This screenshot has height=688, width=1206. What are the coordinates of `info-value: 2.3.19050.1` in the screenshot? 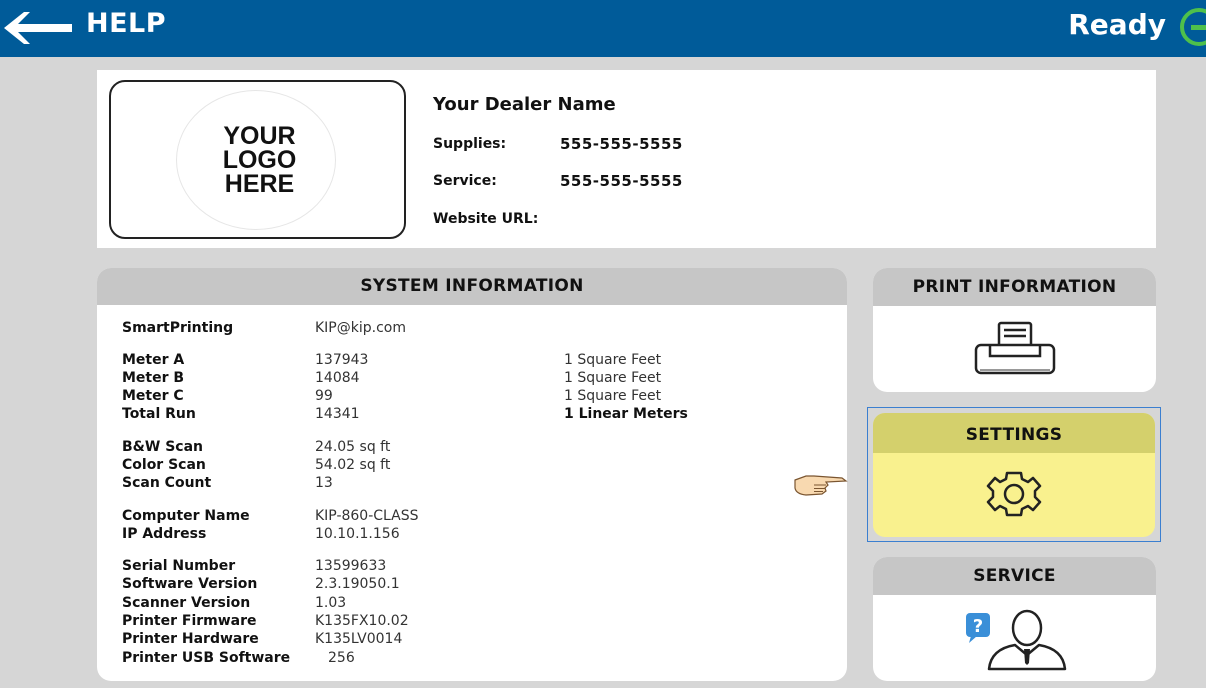 It's located at (357, 584).